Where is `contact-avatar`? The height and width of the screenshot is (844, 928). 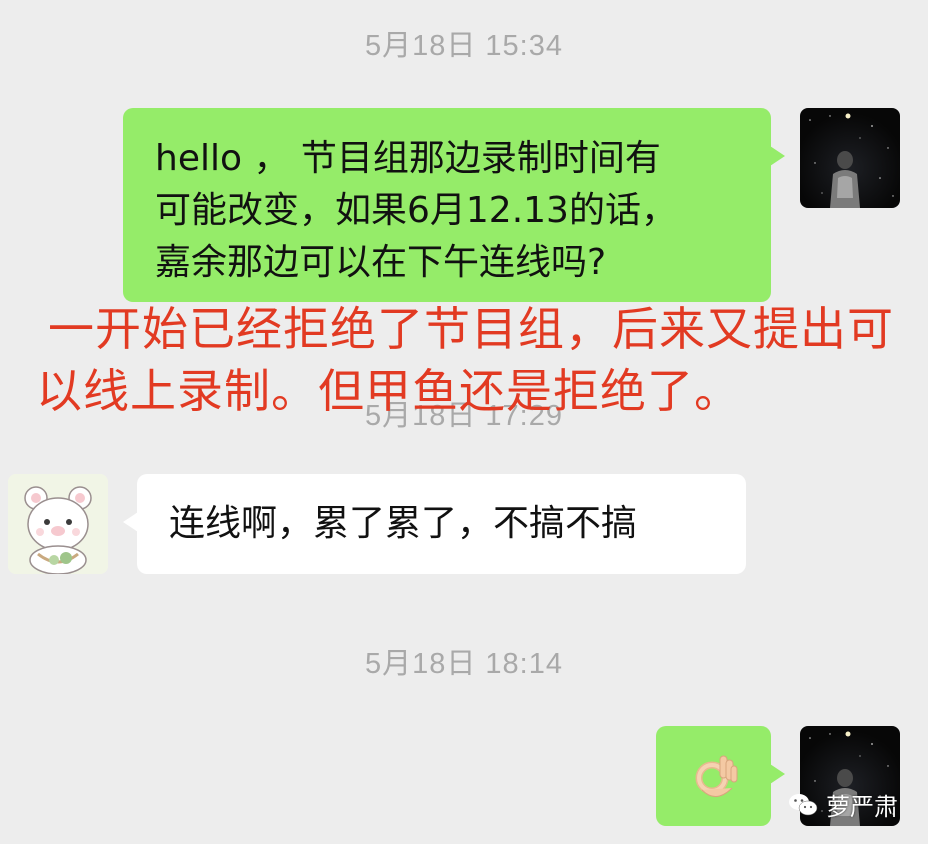 contact-avatar is located at coordinates (58, 524).